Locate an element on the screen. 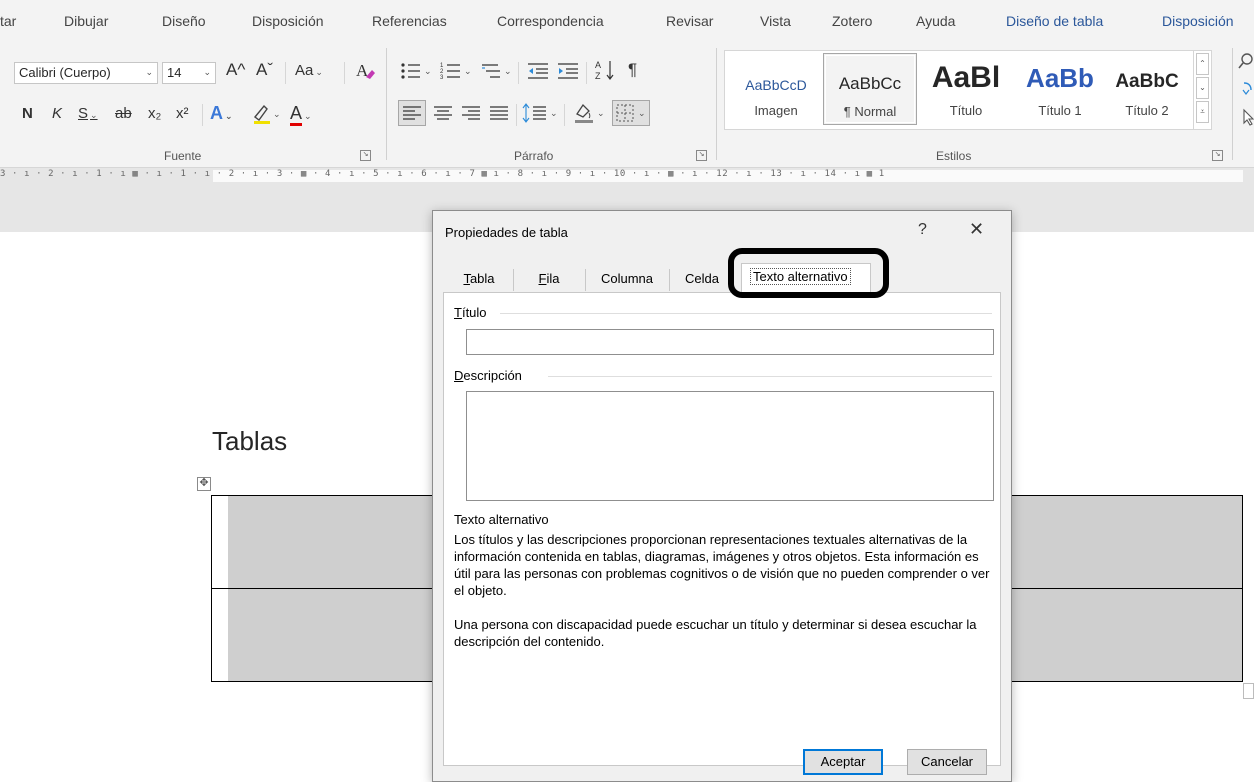 This screenshot has width=1254, height=782. text-effects-button: A ⌄ is located at coordinates (221, 113).